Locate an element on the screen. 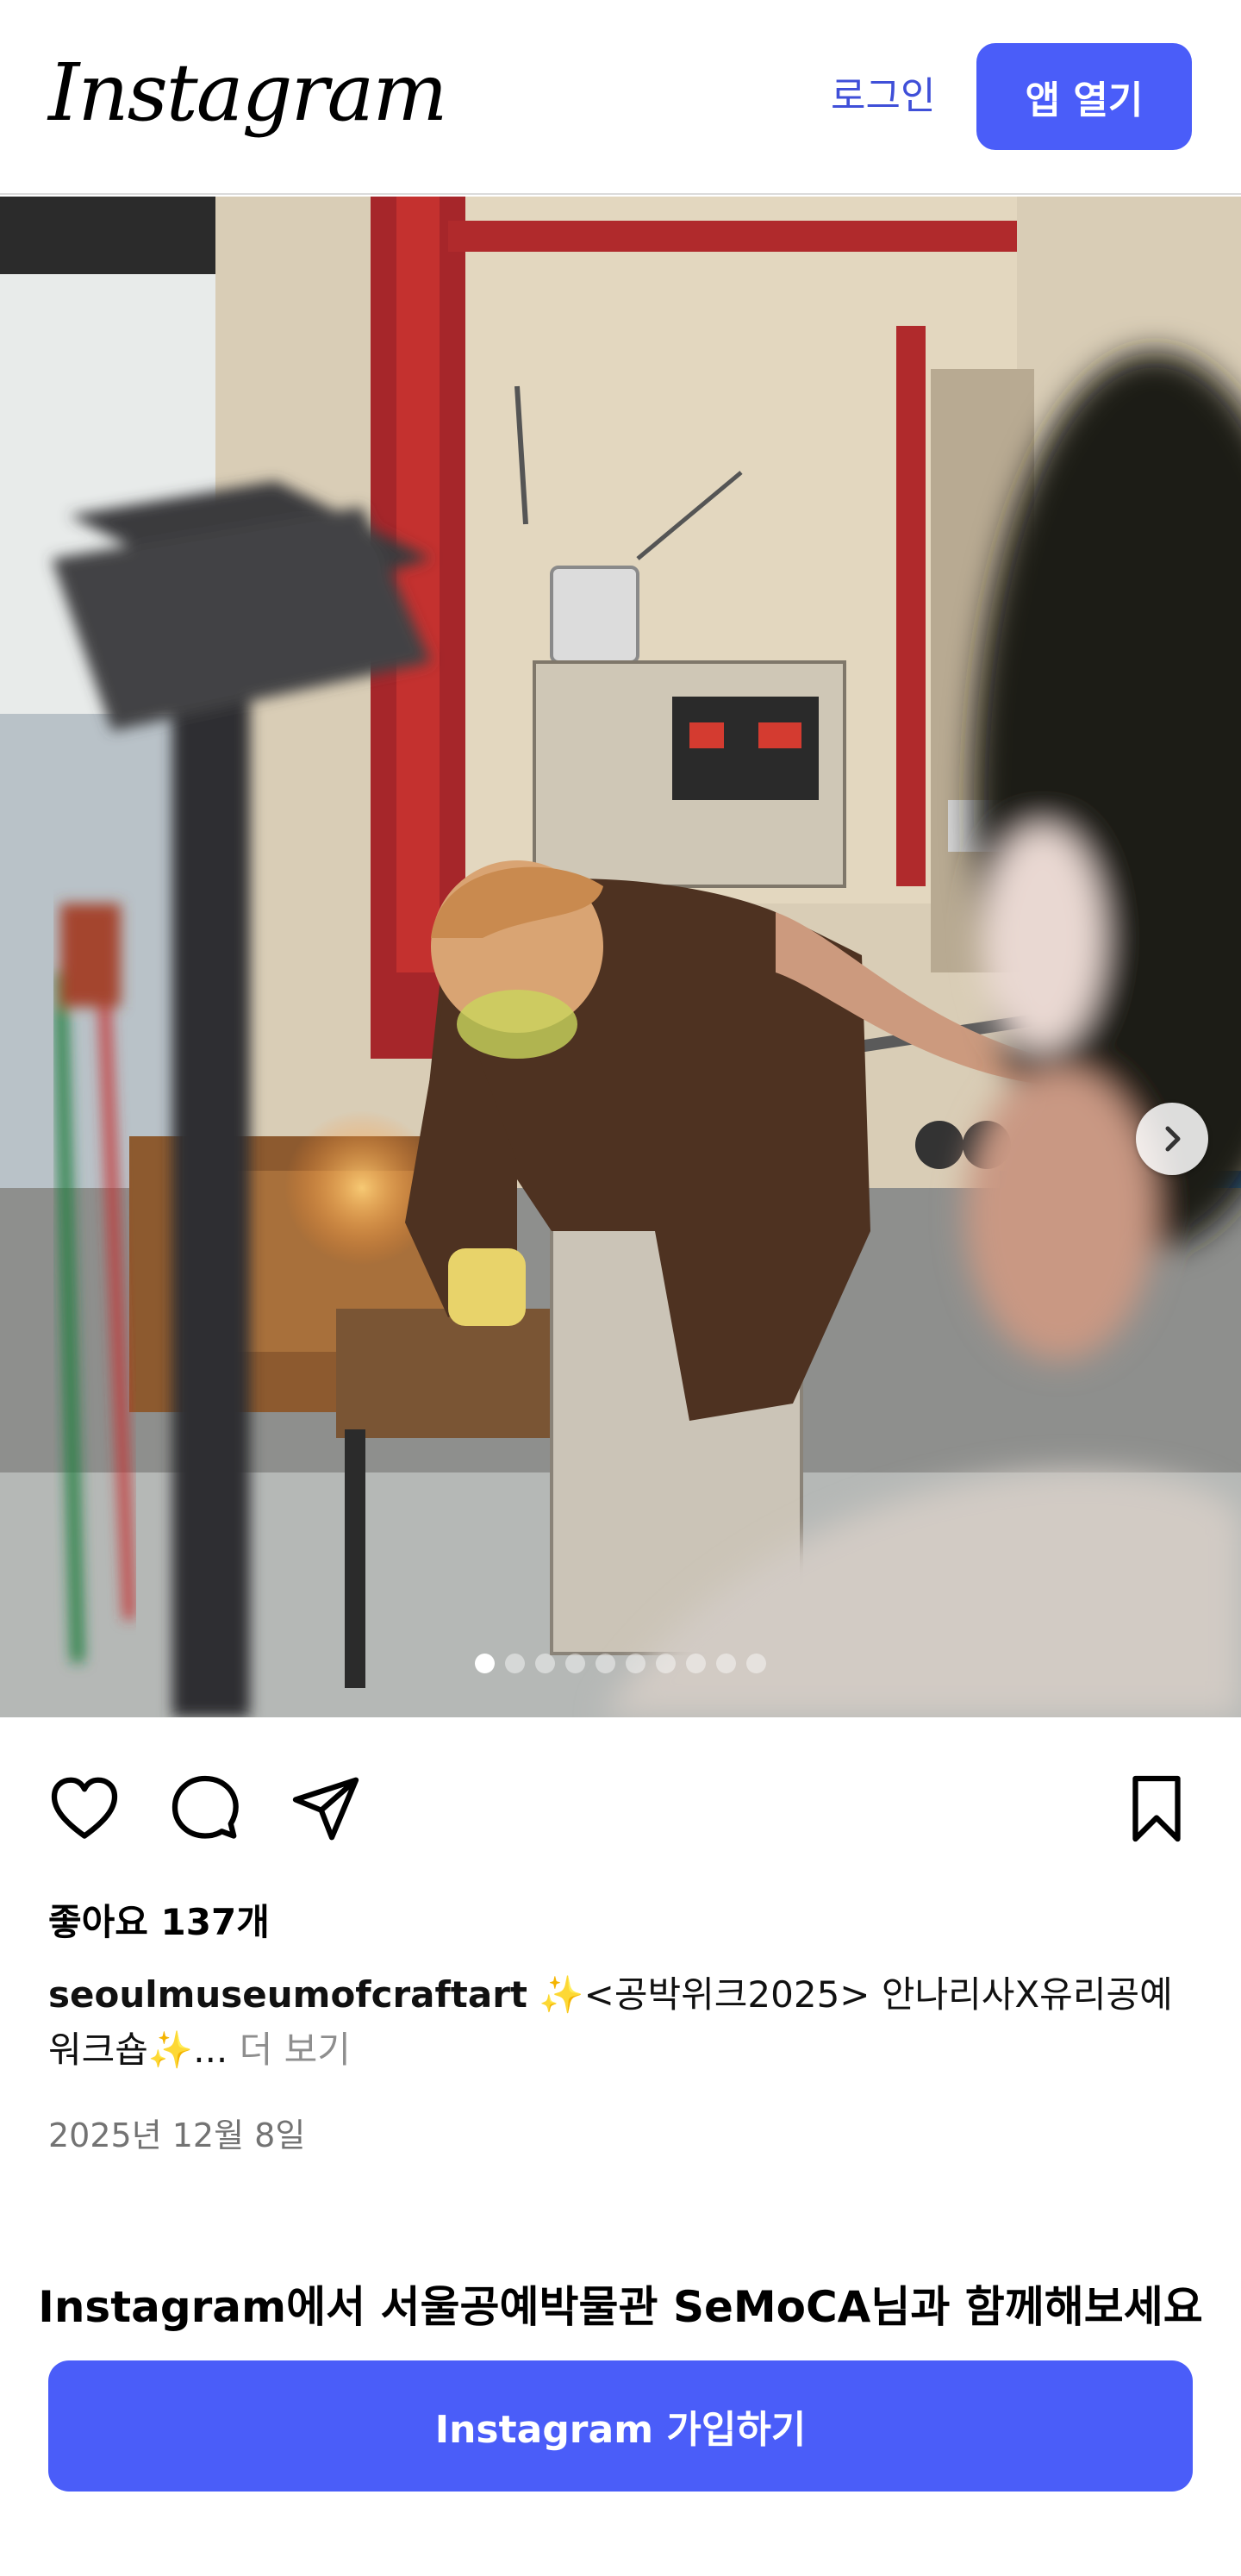  caption-username: seoulmuseumofcraftart is located at coordinates (287, 1994).